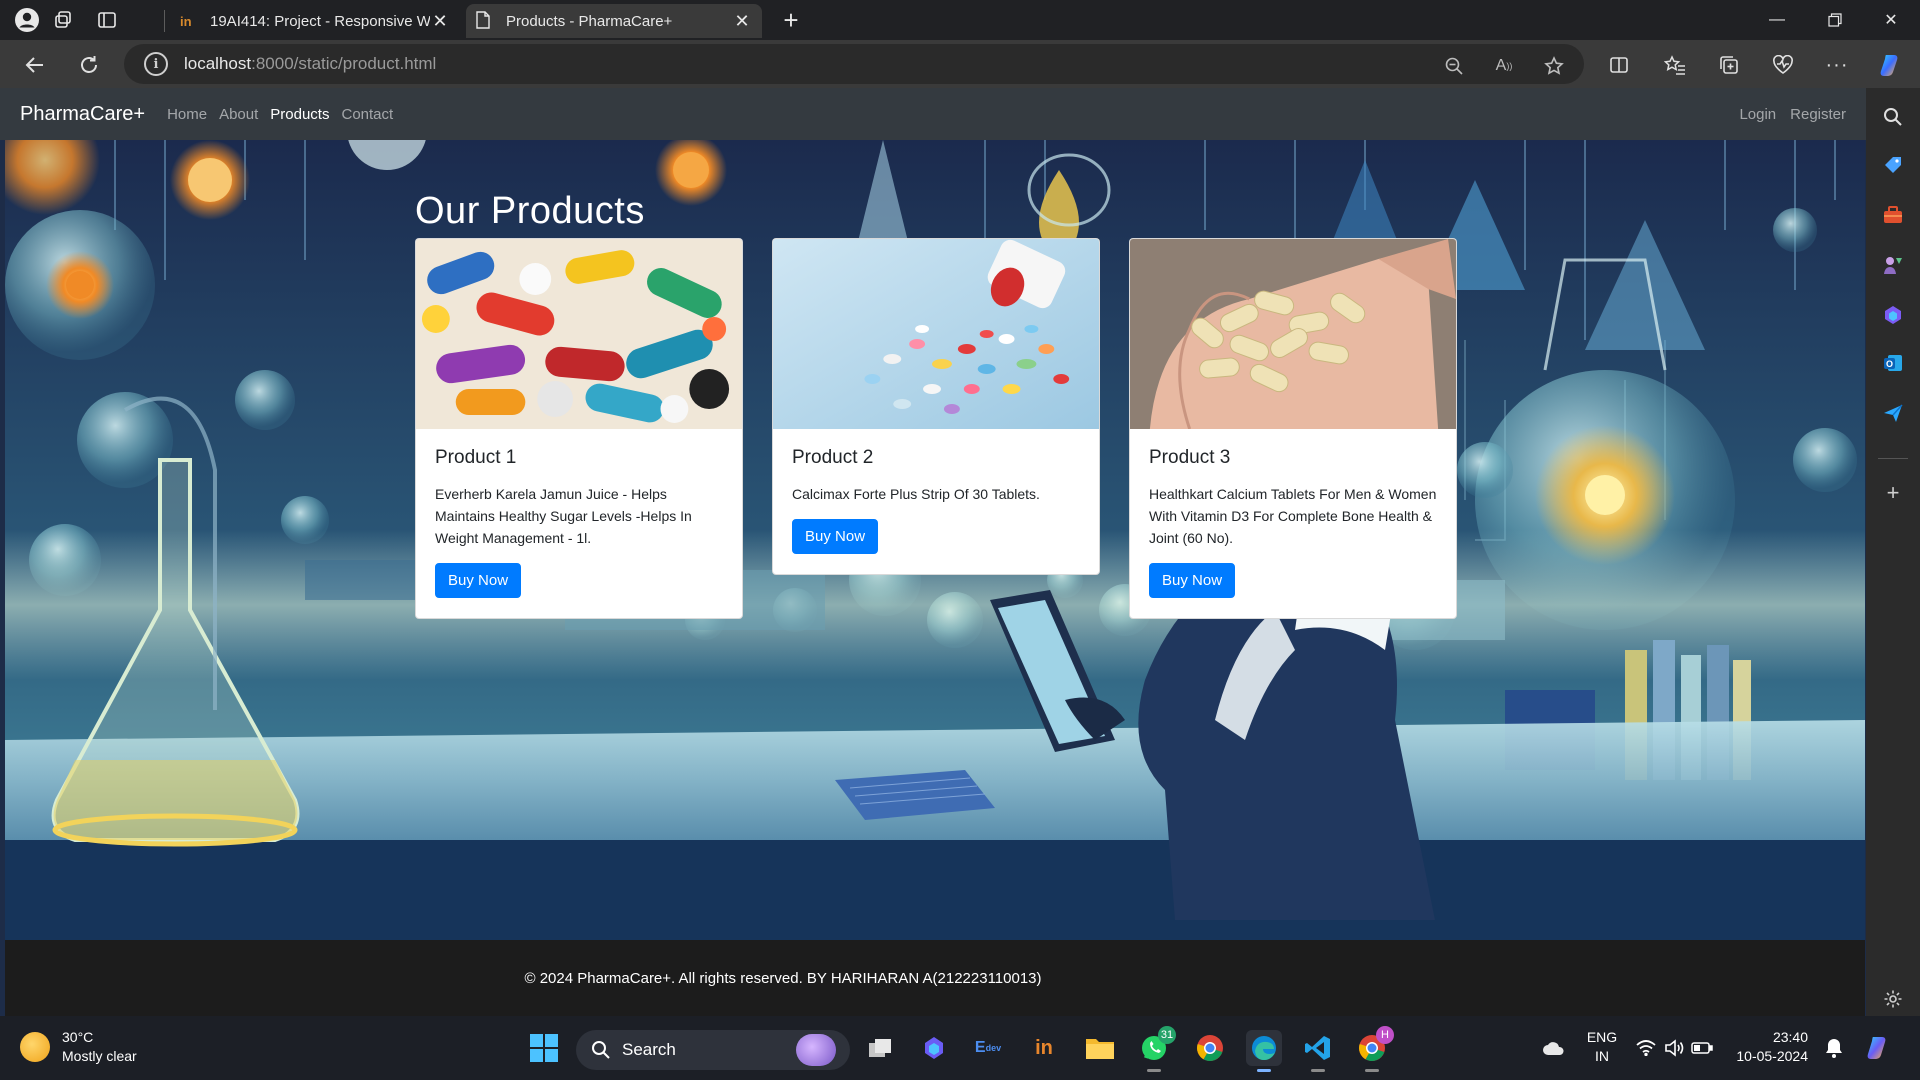  What do you see at coordinates (1210, 1048) in the screenshot?
I see `chrome-icon` at bounding box center [1210, 1048].